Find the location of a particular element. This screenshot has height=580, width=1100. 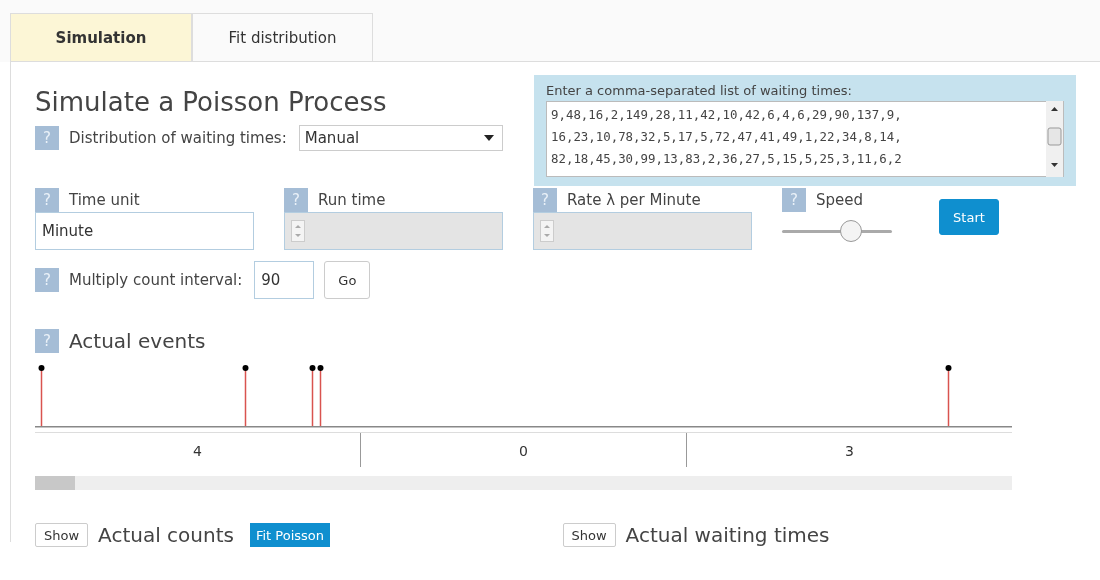

field-label: Run time is located at coordinates (352, 200).